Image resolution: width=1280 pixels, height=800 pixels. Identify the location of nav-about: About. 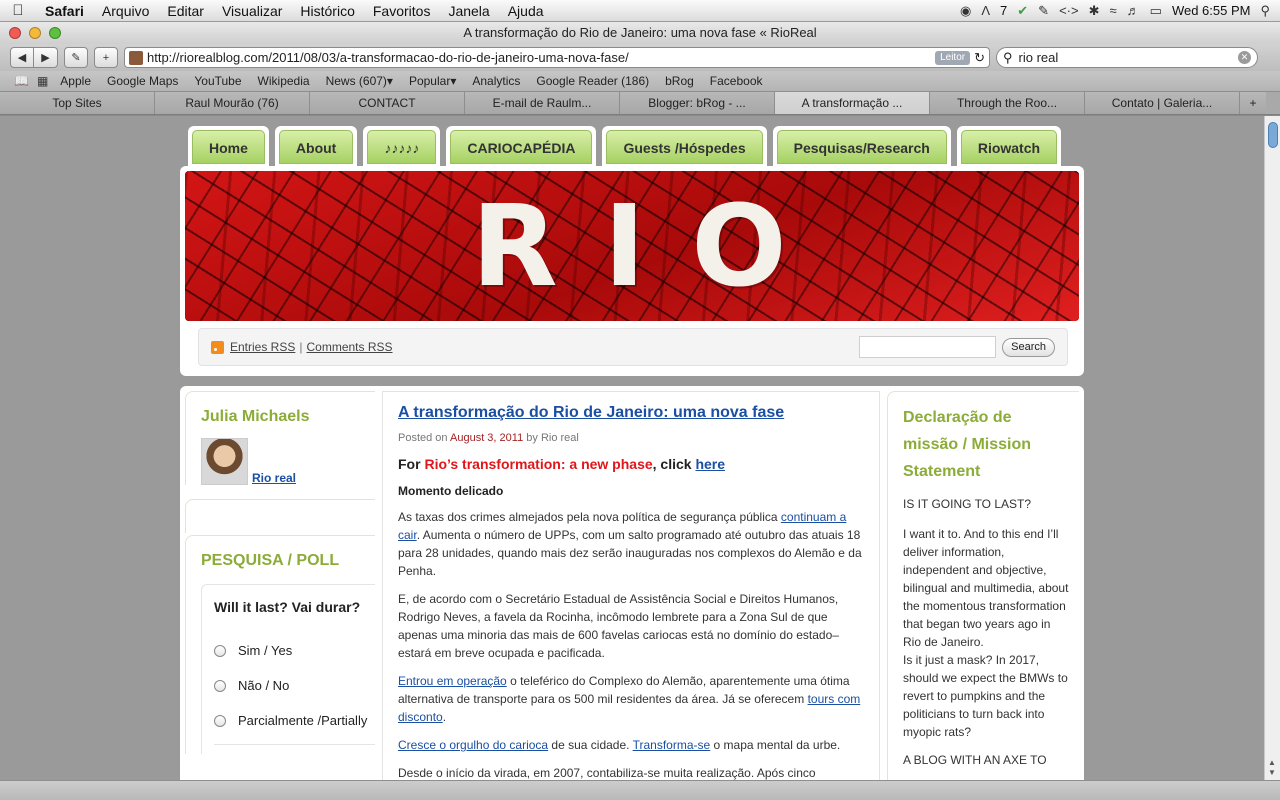
(316, 147).